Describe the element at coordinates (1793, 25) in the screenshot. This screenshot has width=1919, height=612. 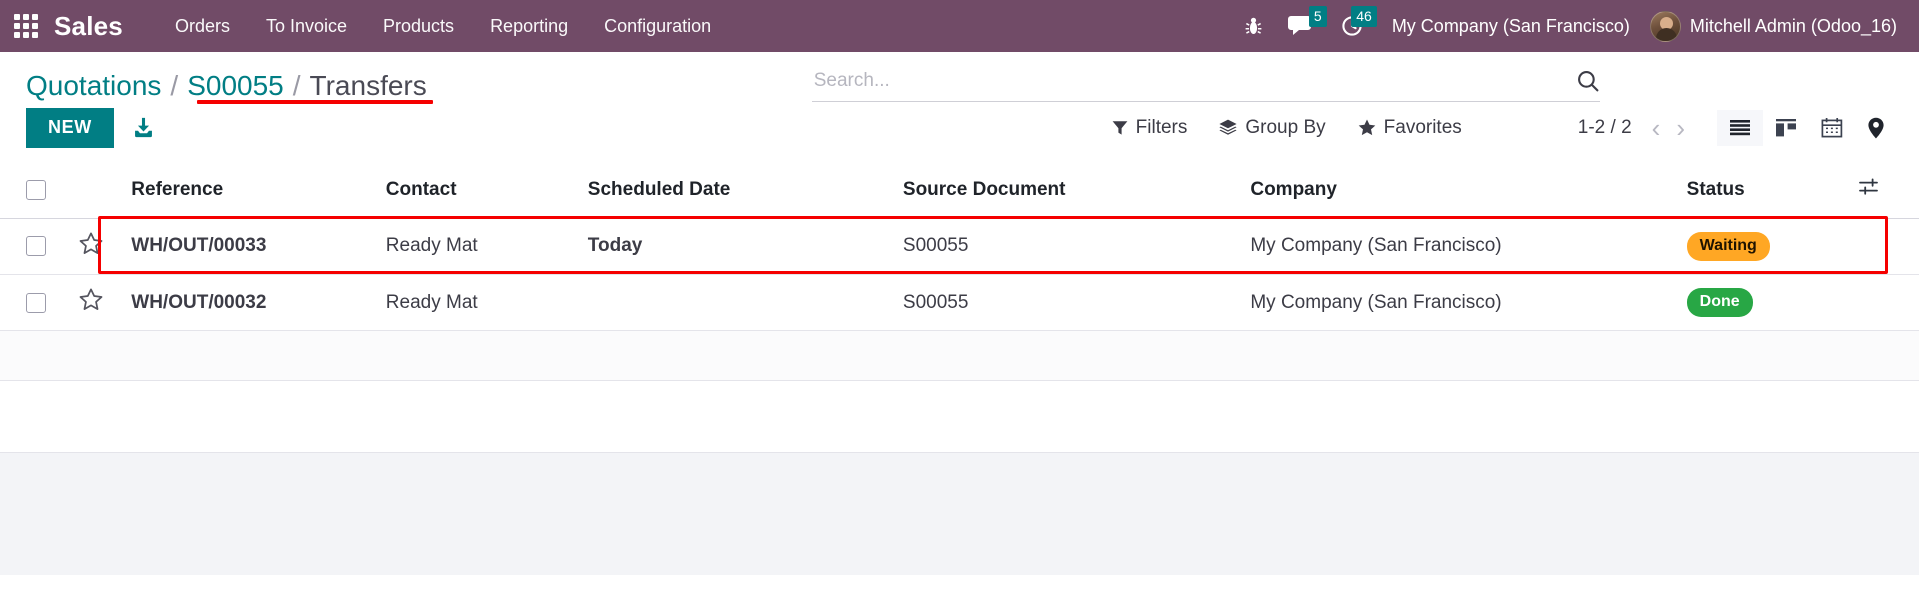
I see `user-name-label: Mitchell Admin (Odoo_16)` at that location.